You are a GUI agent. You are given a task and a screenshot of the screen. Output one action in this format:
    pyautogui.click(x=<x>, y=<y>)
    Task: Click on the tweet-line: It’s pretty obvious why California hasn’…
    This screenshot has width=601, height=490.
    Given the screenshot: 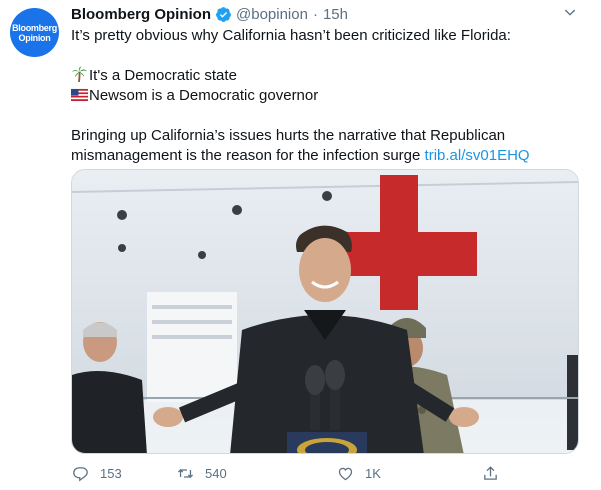 What is the action you would take?
    pyautogui.click(x=291, y=35)
    